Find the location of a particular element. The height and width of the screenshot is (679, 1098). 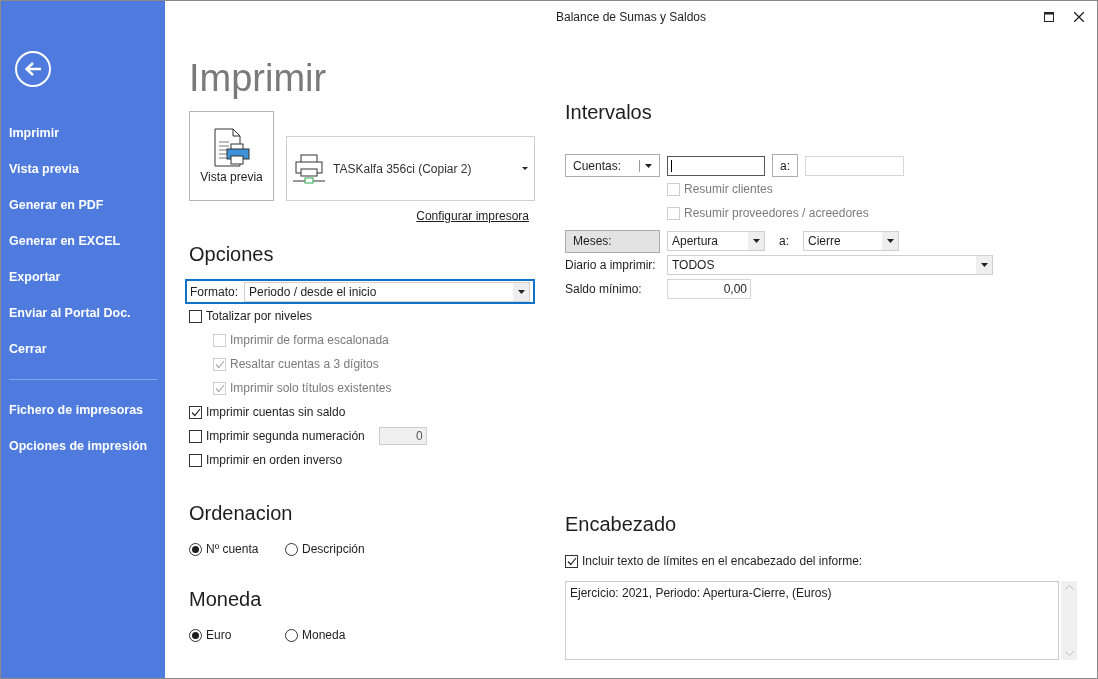

to-button: a: is located at coordinates (785, 165).